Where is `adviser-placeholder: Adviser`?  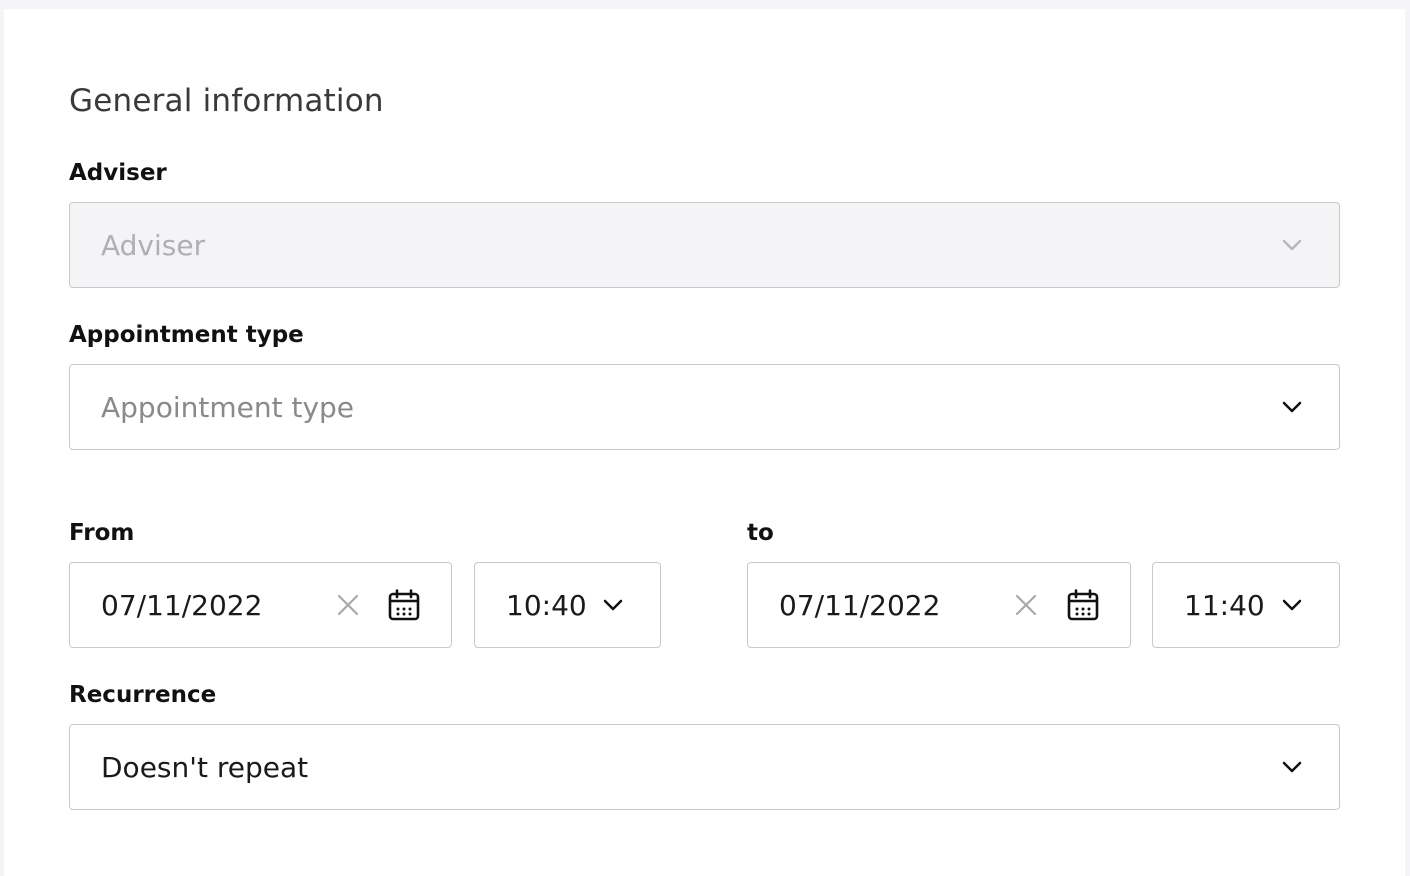 adviser-placeholder: Adviser is located at coordinates (153, 245).